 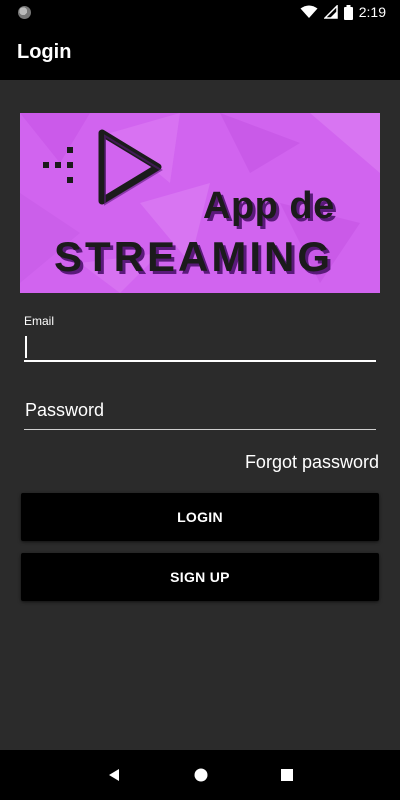 I want to click on back-icon, so click(x=114, y=775).